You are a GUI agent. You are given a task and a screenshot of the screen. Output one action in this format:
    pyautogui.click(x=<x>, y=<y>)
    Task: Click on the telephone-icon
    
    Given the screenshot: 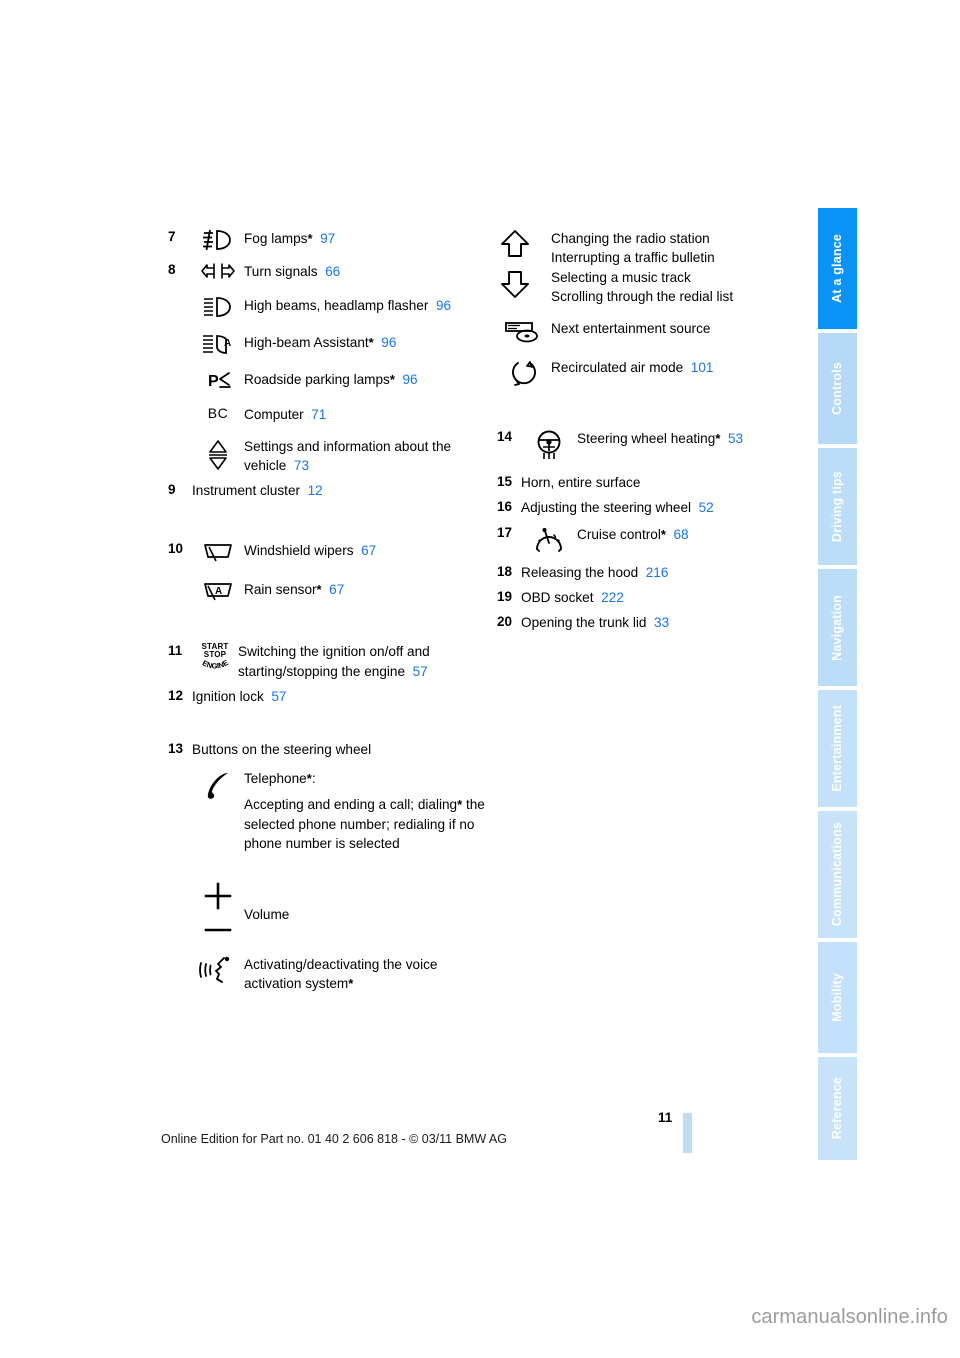 What is the action you would take?
    pyautogui.click(x=218, y=785)
    